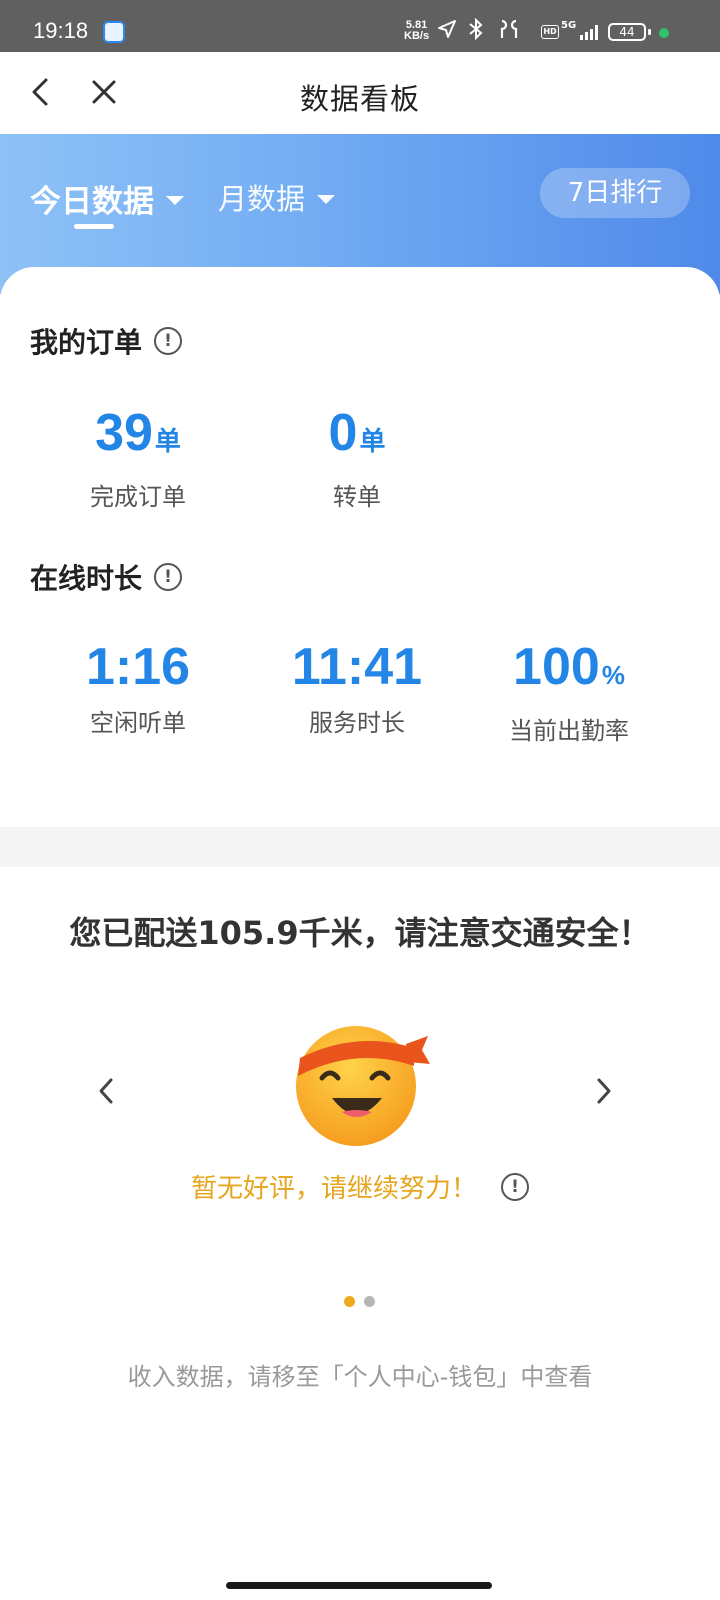 This screenshot has height=1600, width=720. I want to click on attendance-metric: 100% 当前出勤率, so click(569, 692).